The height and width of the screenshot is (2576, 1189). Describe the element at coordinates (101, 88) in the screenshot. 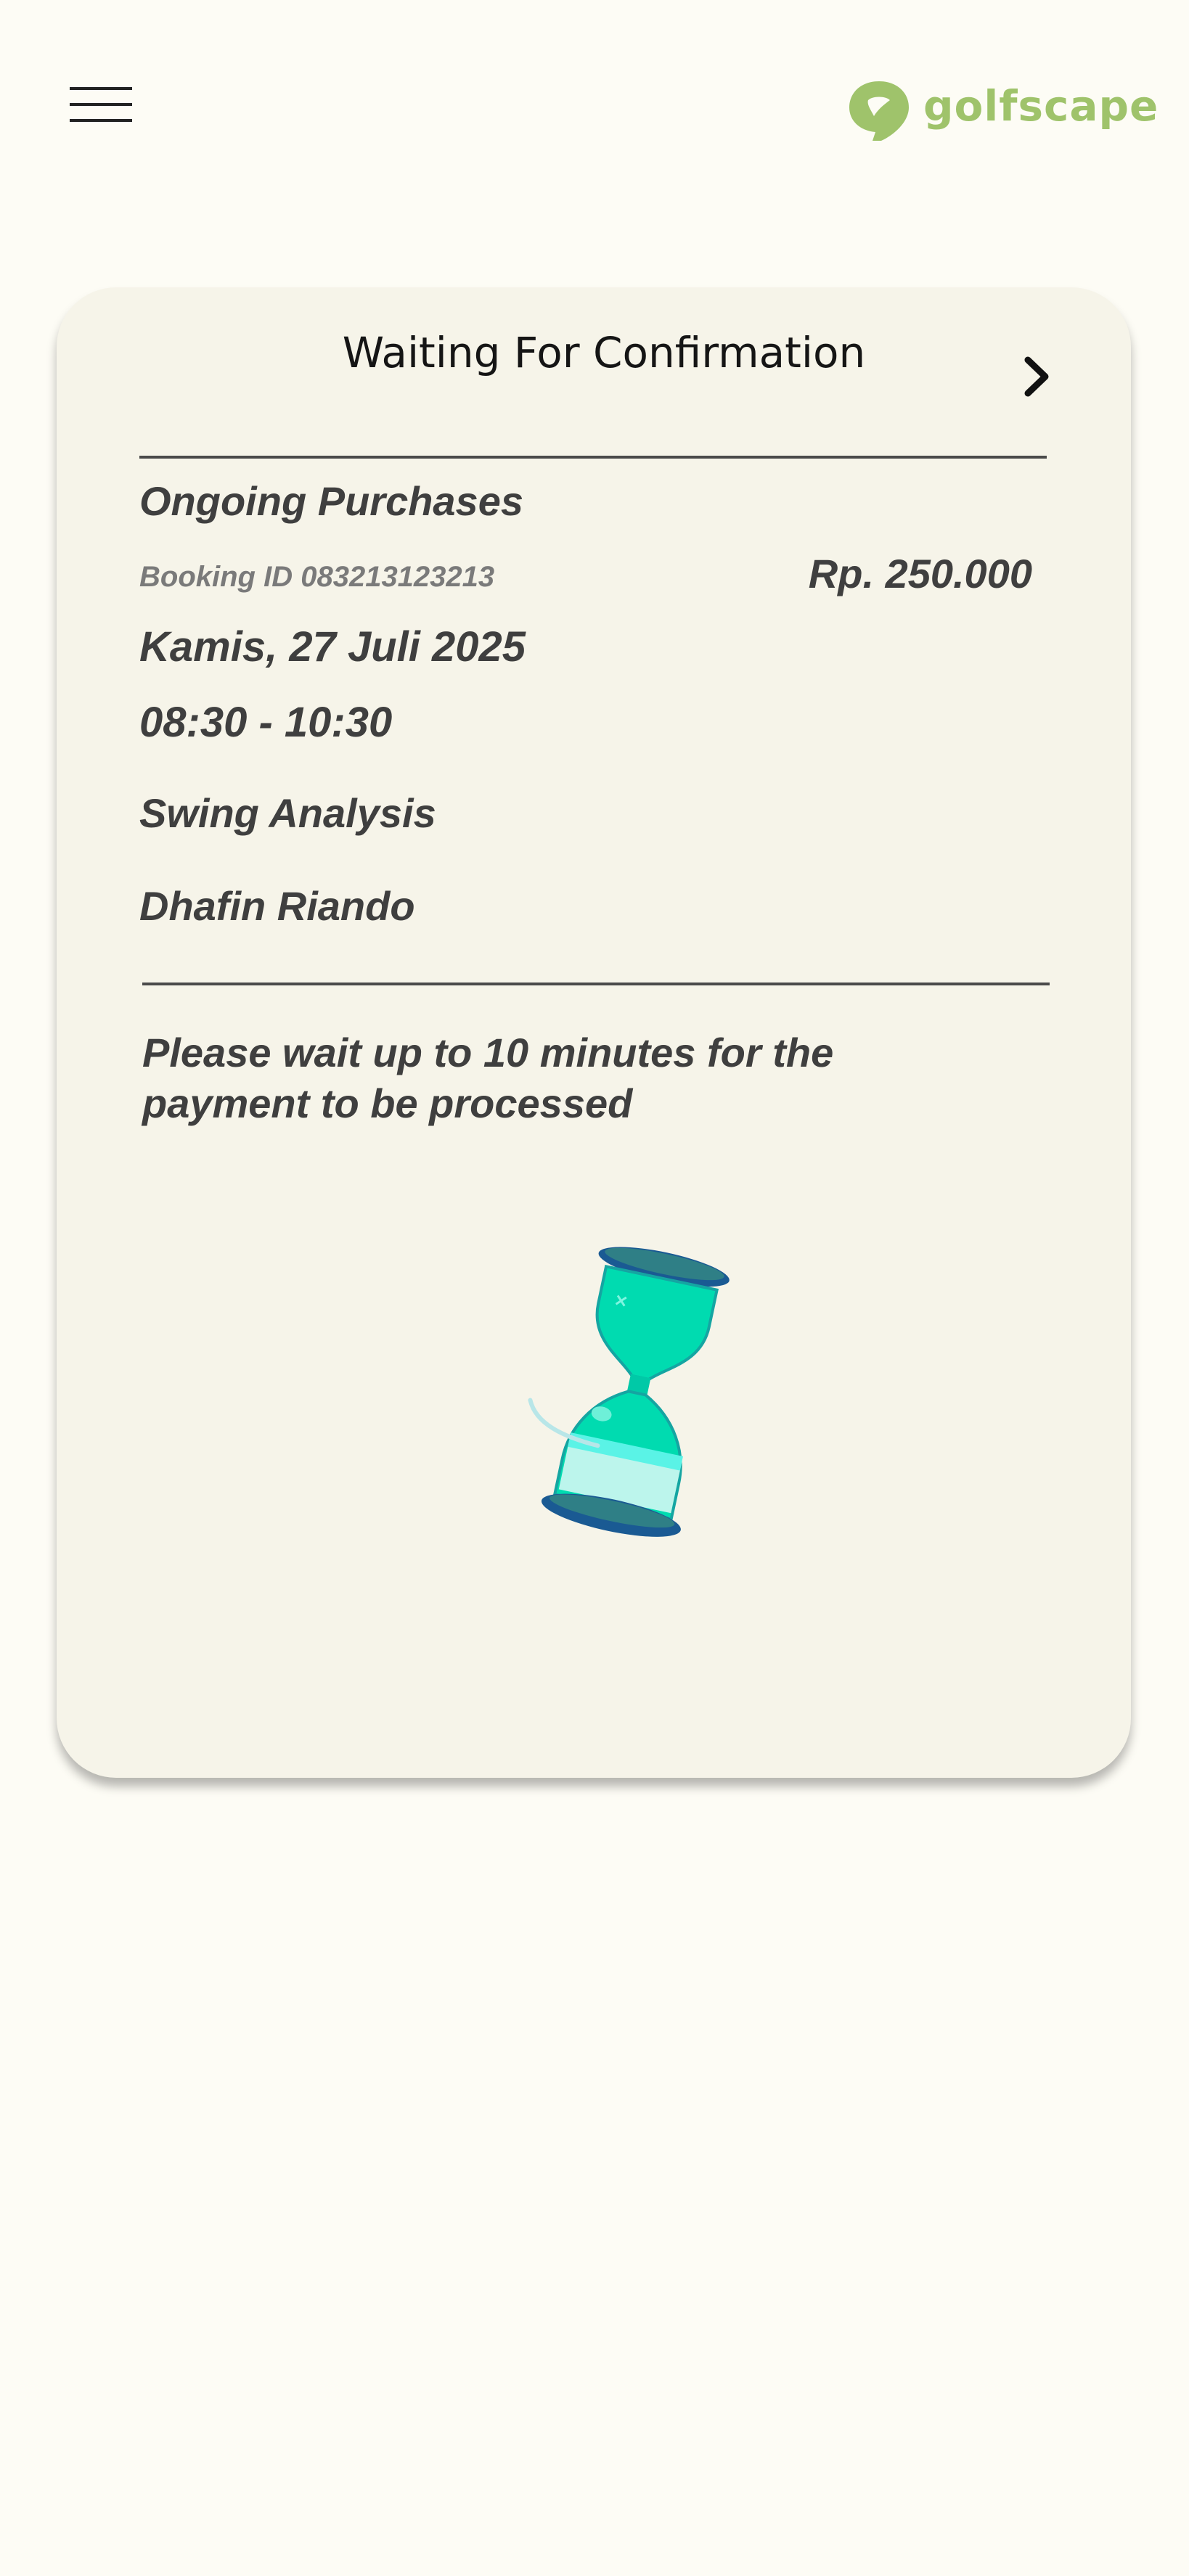

I see `hamburger-menu-icon` at that location.